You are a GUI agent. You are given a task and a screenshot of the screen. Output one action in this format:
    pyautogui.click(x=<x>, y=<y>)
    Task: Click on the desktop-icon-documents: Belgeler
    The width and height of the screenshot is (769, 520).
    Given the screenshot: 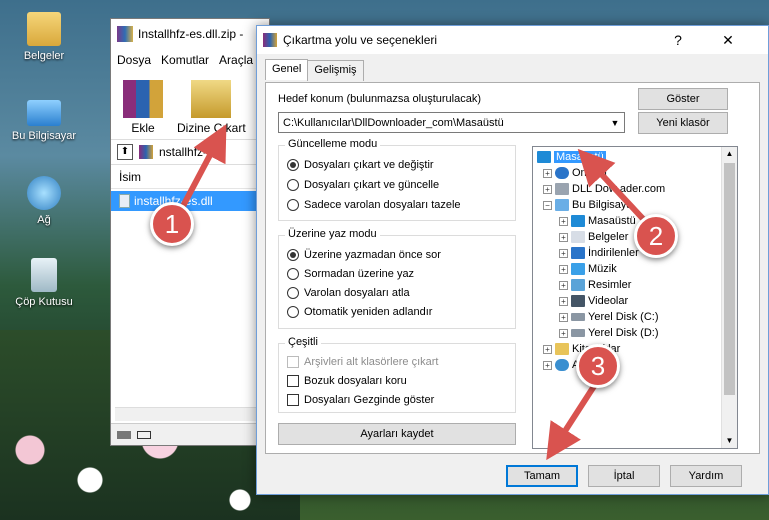 What is the action you would take?
    pyautogui.click(x=44, y=37)
    